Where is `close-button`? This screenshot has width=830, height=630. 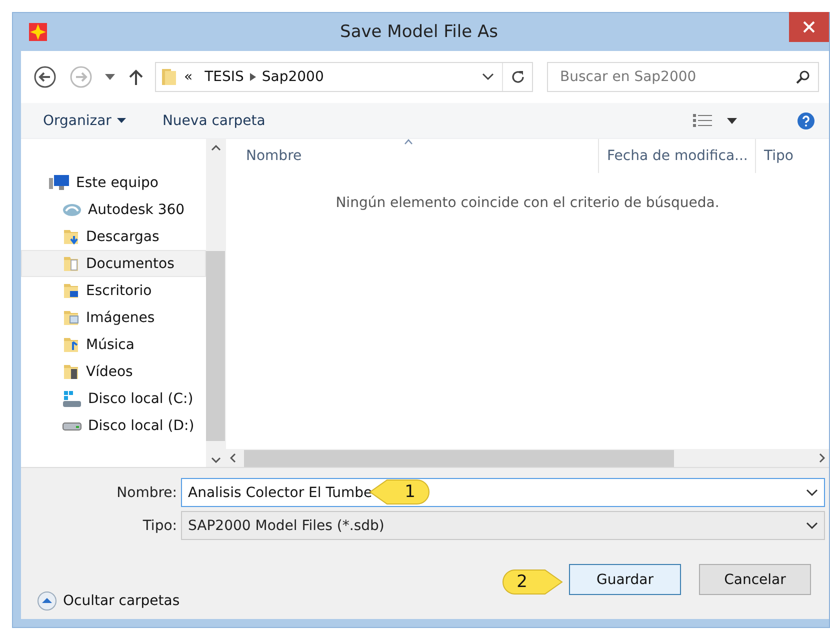
close-button is located at coordinates (809, 27).